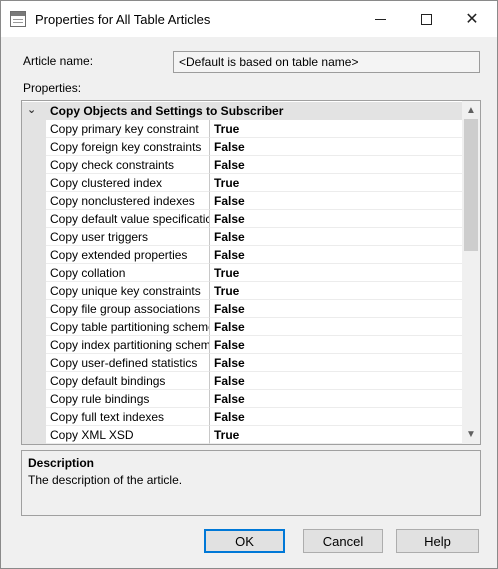 The image size is (498, 569). I want to click on property-row: Copy check constraints False, so click(242, 165).